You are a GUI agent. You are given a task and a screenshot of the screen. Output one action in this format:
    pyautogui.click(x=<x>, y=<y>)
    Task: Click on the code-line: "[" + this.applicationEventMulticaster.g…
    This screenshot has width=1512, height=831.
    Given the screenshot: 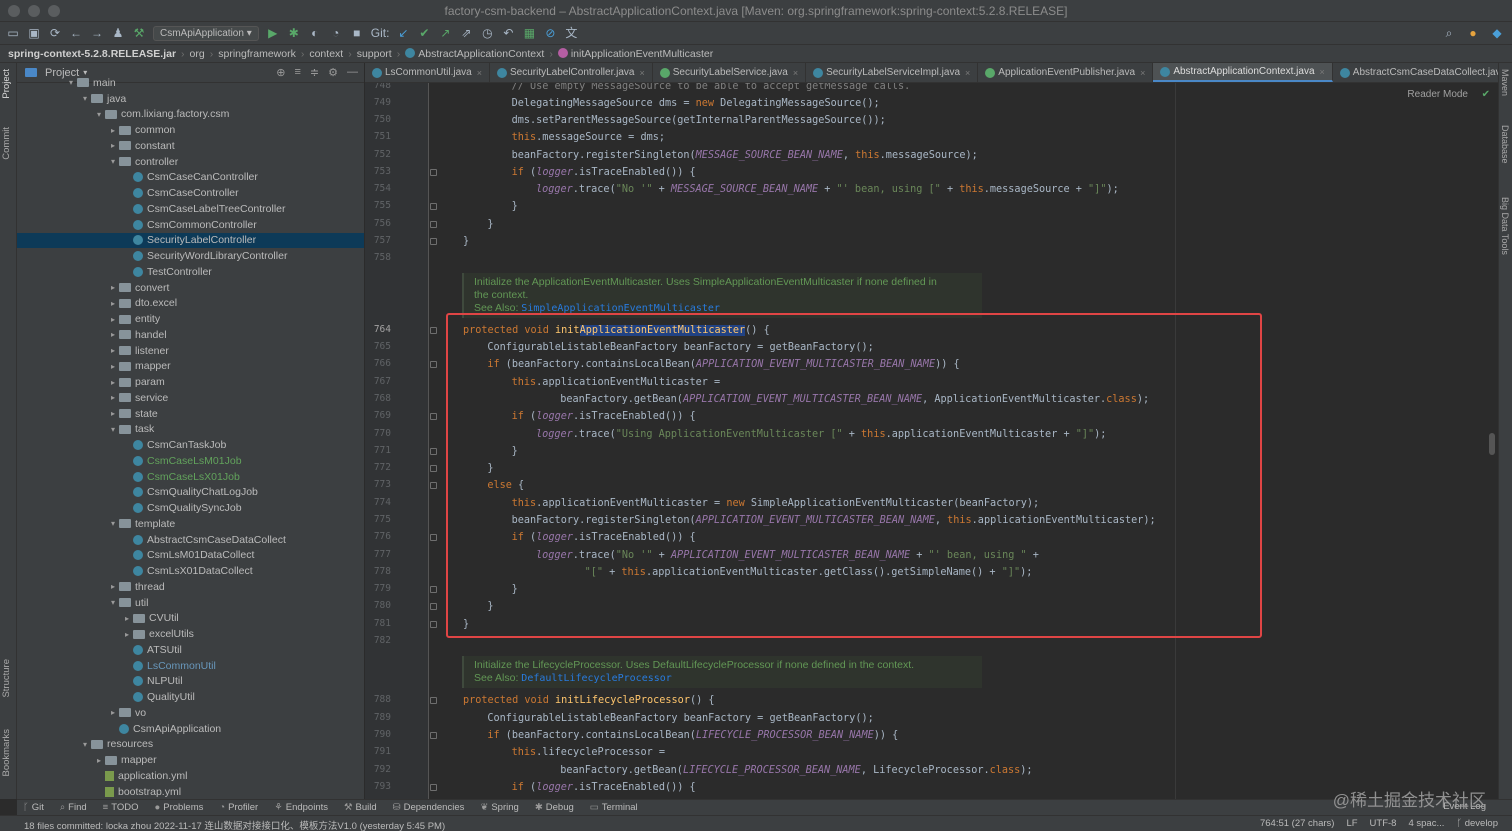 What is the action you would take?
    pyautogui.click(x=809, y=573)
    